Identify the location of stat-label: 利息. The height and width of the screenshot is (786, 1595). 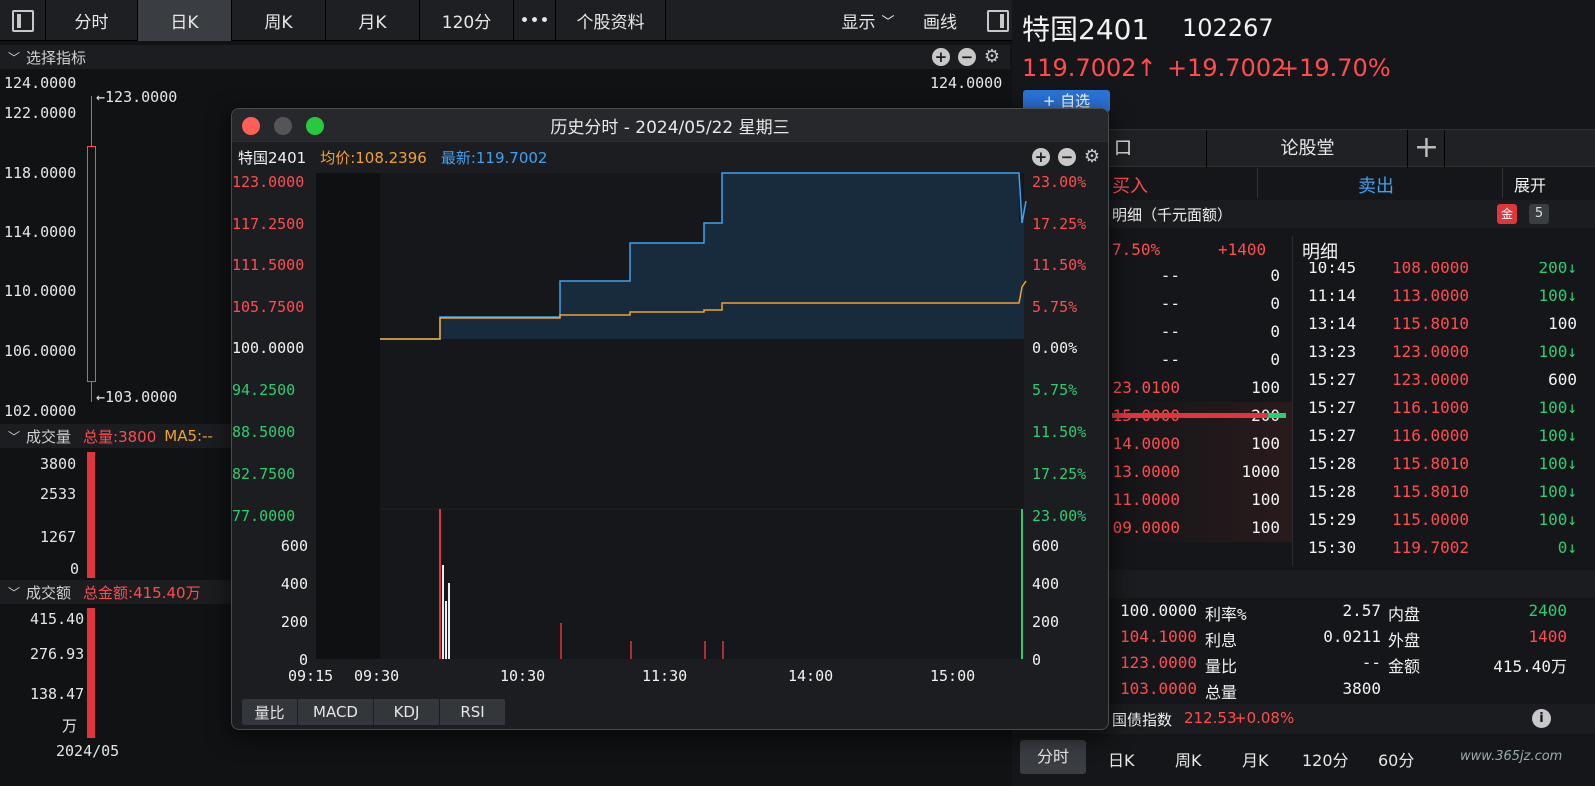
(1221, 640).